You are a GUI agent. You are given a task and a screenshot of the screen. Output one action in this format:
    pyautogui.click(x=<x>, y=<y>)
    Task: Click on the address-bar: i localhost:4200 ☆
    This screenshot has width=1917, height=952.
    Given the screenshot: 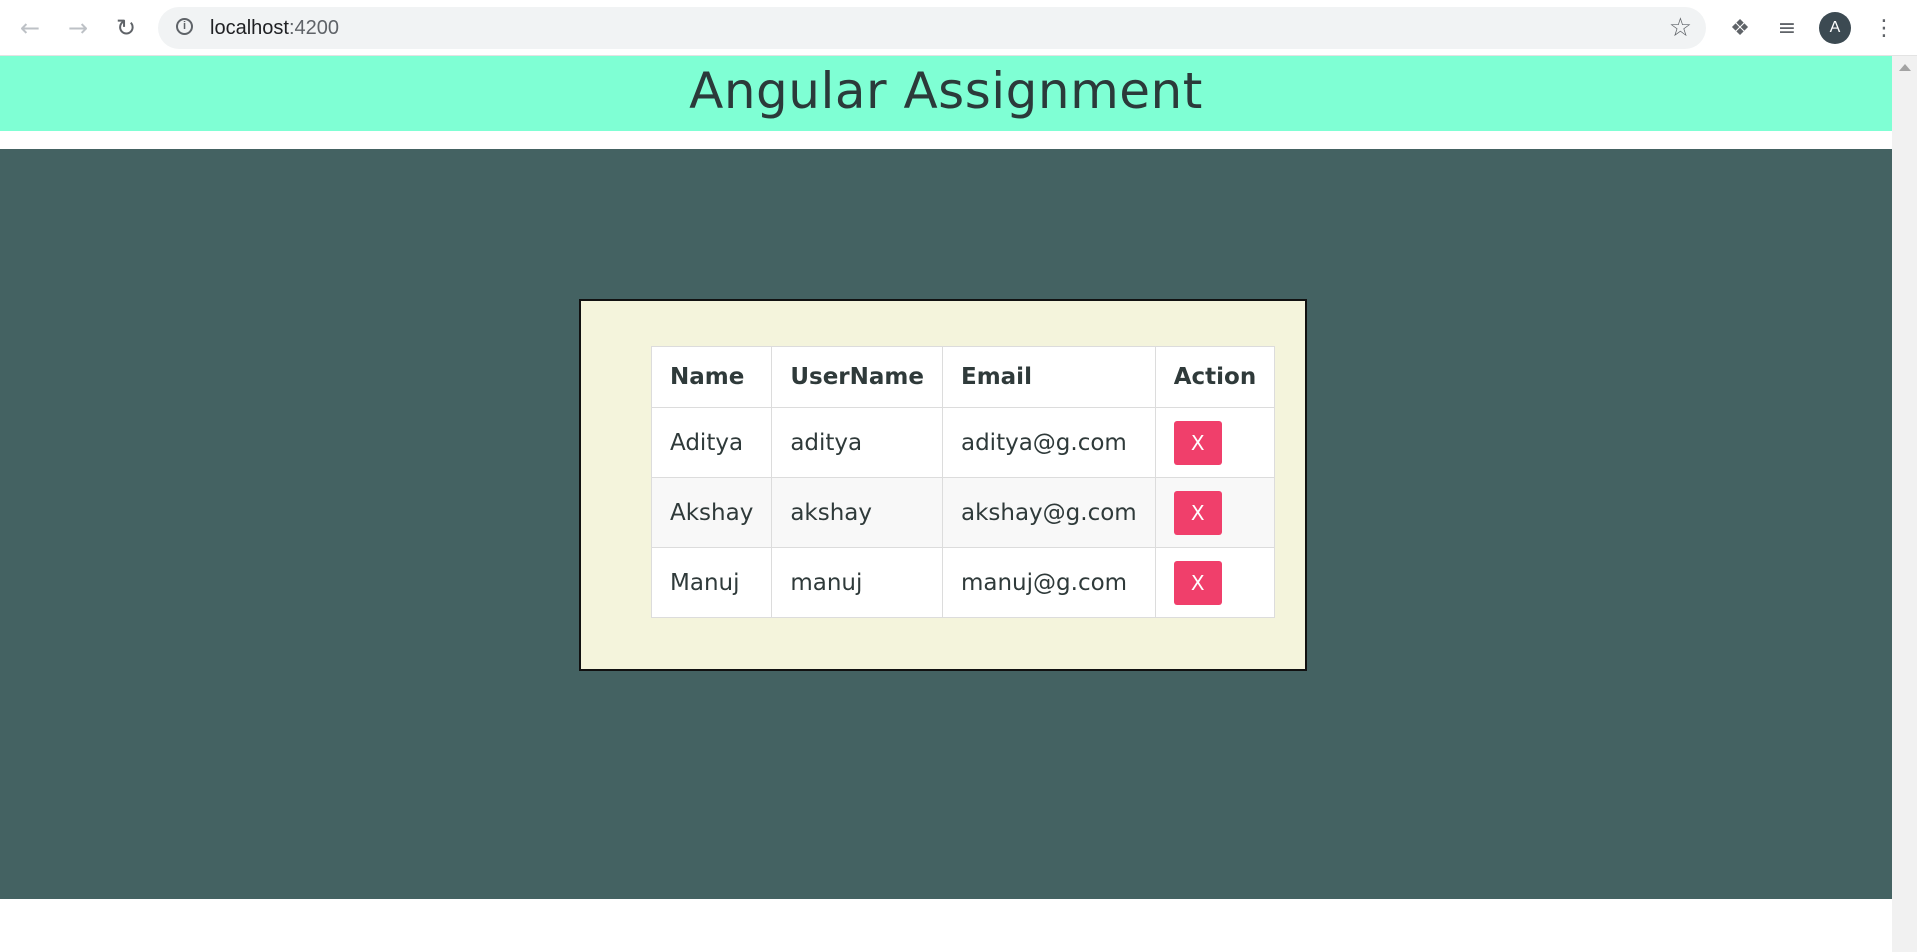 What is the action you would take?
    pyautogui.click(x=932, y=28)
    